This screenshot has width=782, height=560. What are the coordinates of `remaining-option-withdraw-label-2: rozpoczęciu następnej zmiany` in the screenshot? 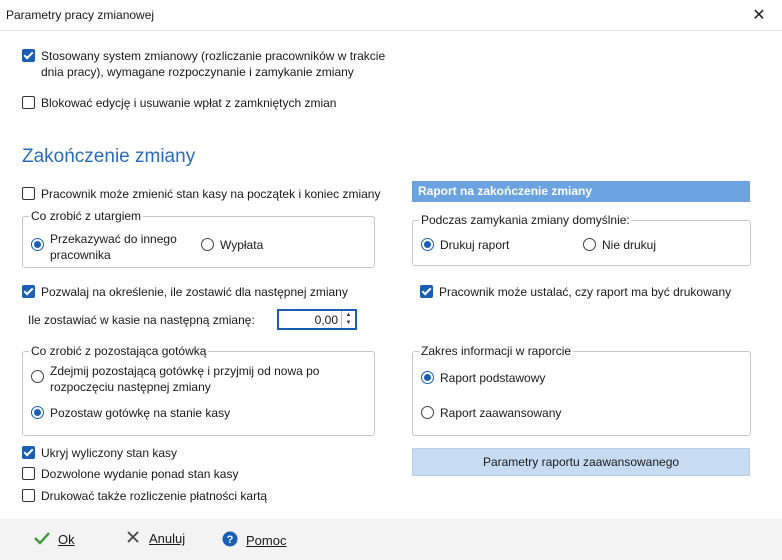 It's located at (130, 387).